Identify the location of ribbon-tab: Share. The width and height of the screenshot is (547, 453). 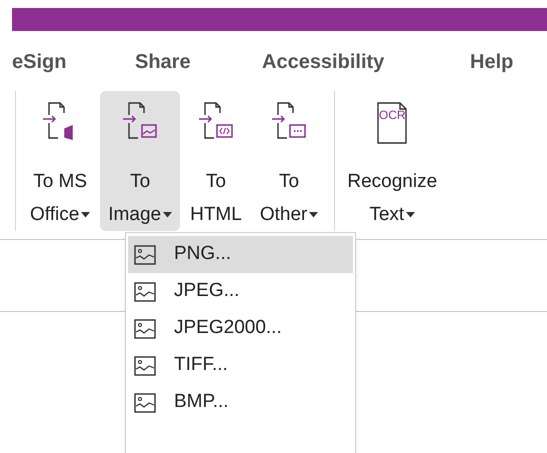
(163, 62).